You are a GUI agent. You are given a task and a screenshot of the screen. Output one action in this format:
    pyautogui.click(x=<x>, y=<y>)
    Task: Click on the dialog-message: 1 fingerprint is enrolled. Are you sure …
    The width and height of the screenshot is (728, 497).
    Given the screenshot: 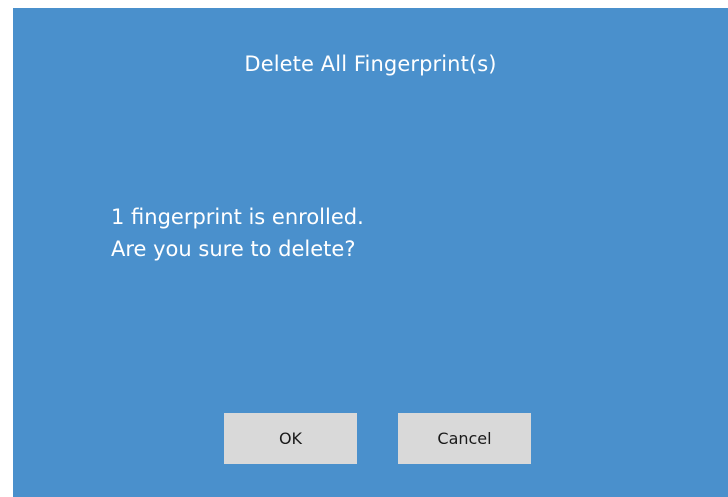 What is the action you would take?
    pyautogui.click(x=237, y=233)
    